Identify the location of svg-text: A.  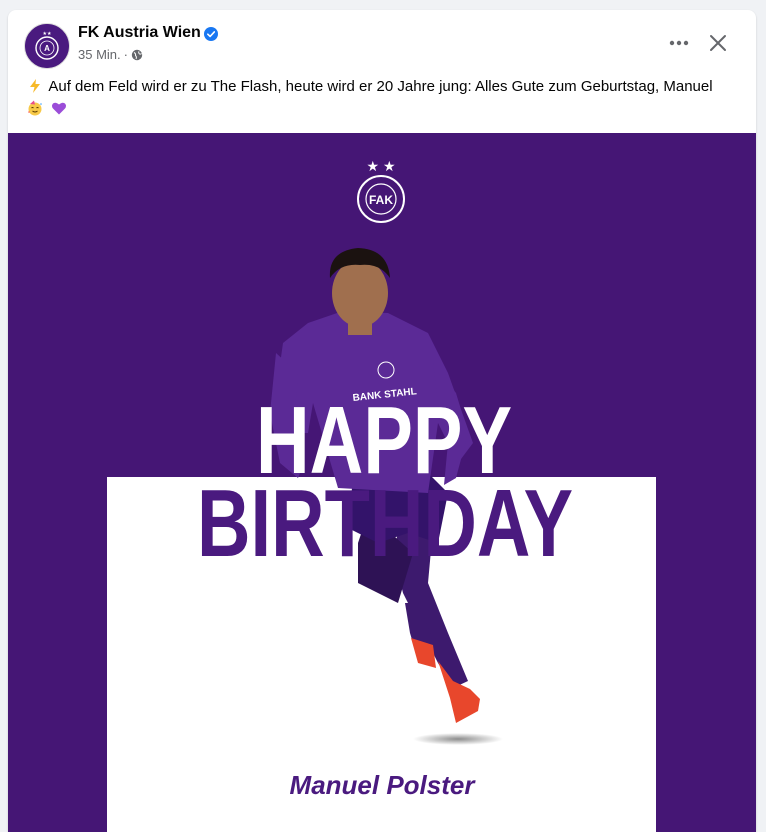
(47, 48).